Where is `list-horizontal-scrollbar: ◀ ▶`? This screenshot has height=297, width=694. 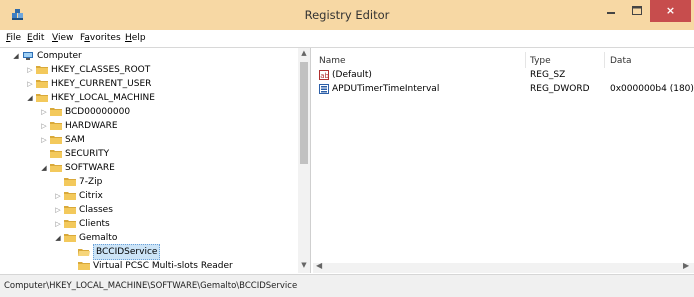
list-horizontal-scrollbar: ◀ ▶ is located at coordinates (503, 267).